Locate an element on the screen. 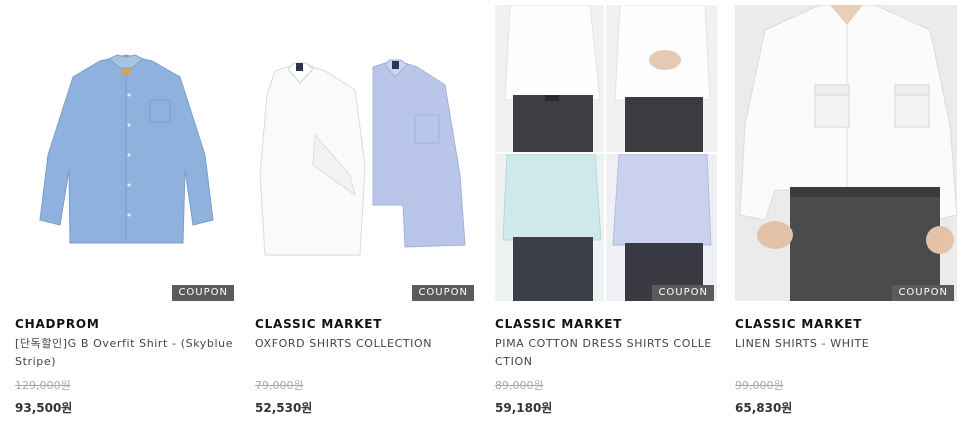 The width and height of the screenshot is (970, 424). product-name: OXFORD SHIRTS COLLECTION is located at coordinates (366, 344).